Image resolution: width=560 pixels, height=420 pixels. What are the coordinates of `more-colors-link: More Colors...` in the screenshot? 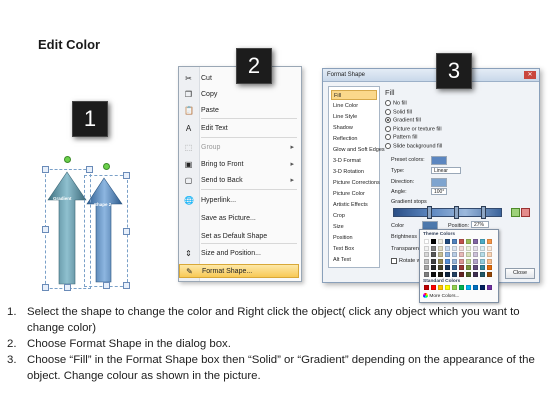 It's located at (441, 296).